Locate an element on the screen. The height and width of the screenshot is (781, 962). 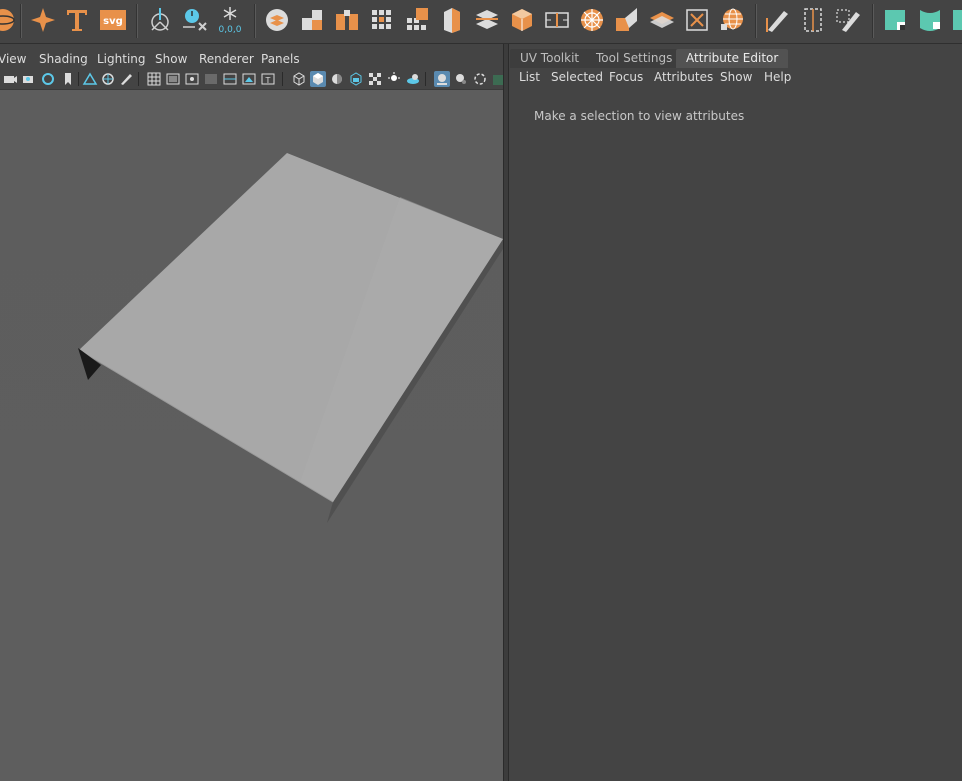
sphere-grid-icon is located at coordinates (732, 20).